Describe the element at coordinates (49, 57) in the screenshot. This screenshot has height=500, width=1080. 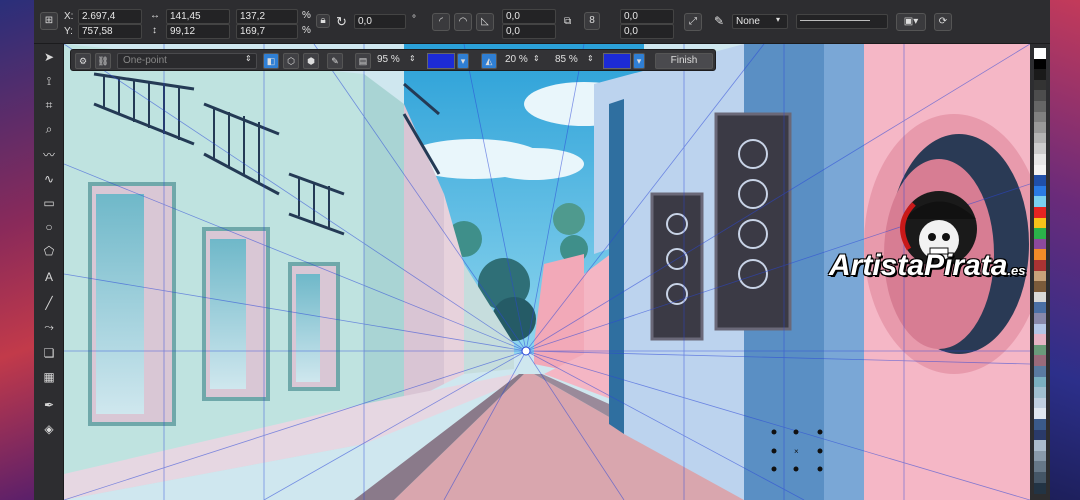
I see `pick-icon: ➤` at that location.